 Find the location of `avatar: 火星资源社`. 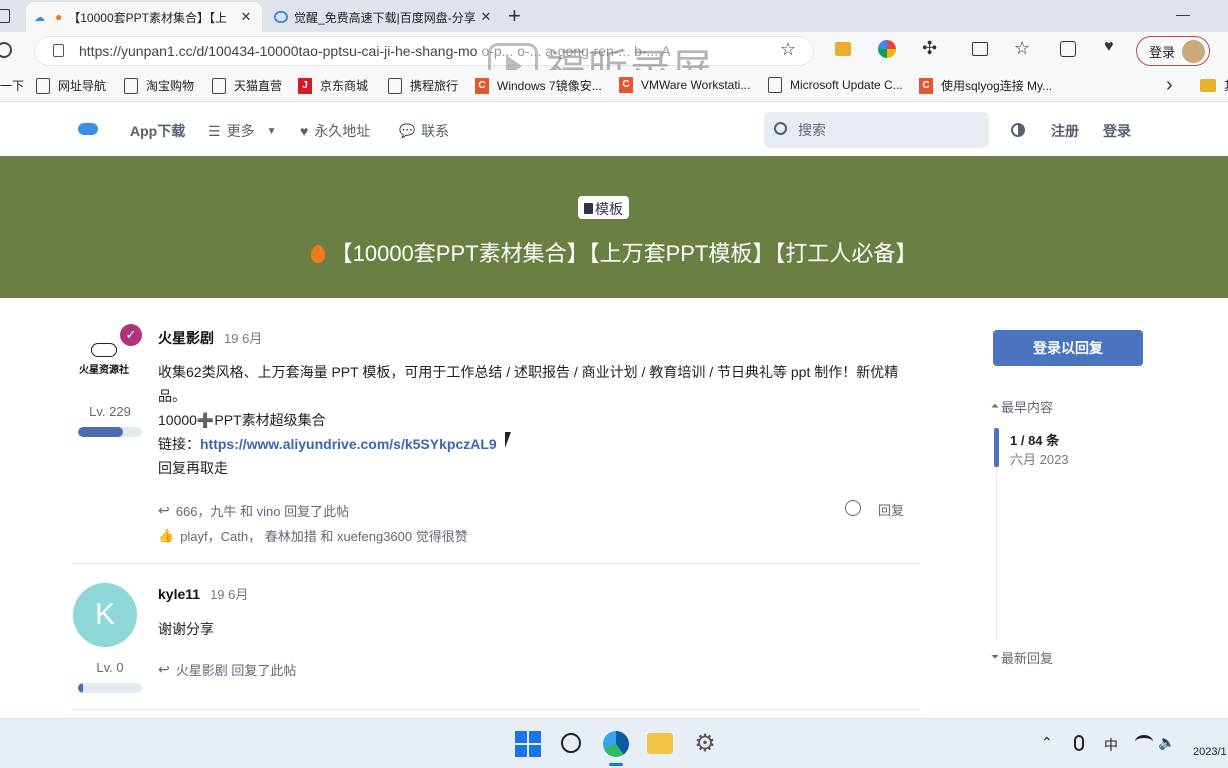

avatar: 火星资源社 is located at coordinates (104, 358).